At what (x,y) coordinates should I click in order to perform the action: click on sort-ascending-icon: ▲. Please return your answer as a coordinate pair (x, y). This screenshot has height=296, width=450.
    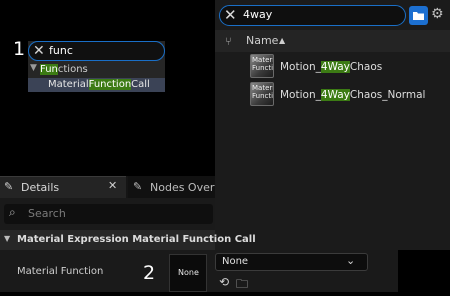
    Looking at the image, I should click on (282, 40).